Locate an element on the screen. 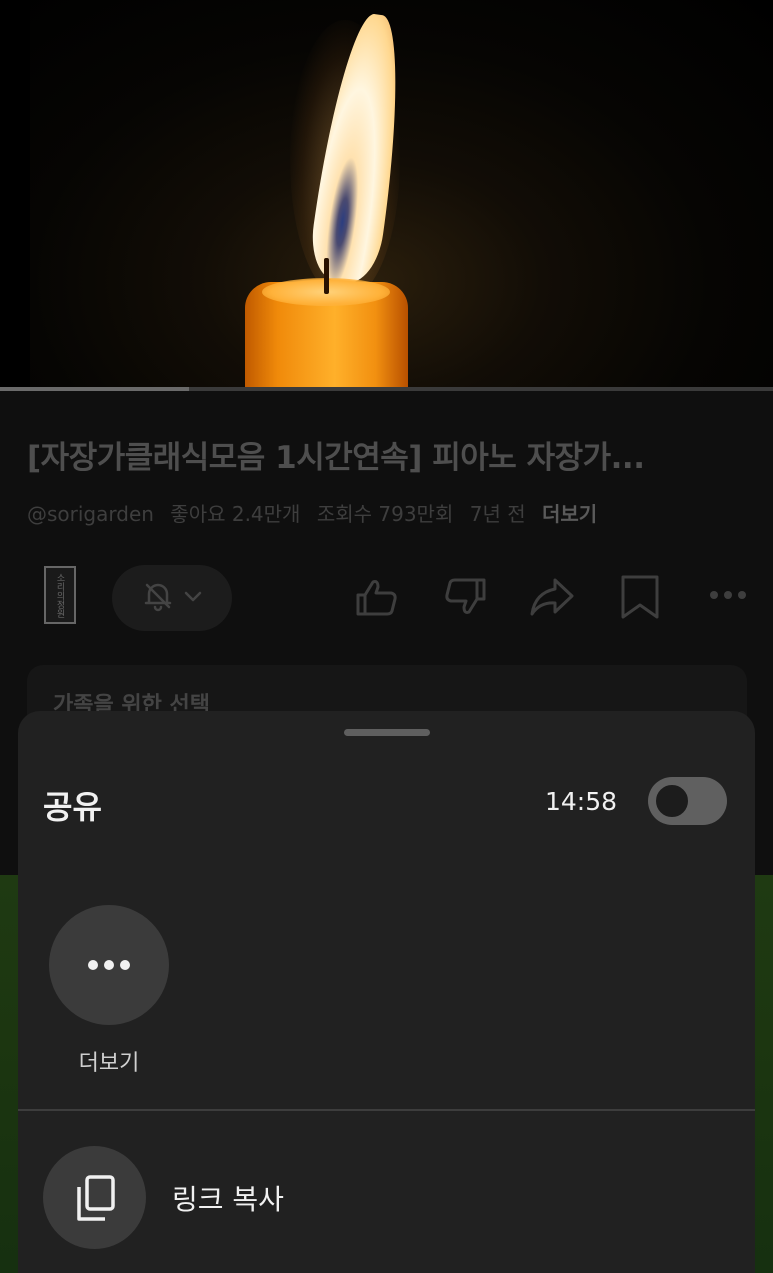 This screenshot has height=1273, width=773. start-time: 14:58 is located at coordinates (581, 801).